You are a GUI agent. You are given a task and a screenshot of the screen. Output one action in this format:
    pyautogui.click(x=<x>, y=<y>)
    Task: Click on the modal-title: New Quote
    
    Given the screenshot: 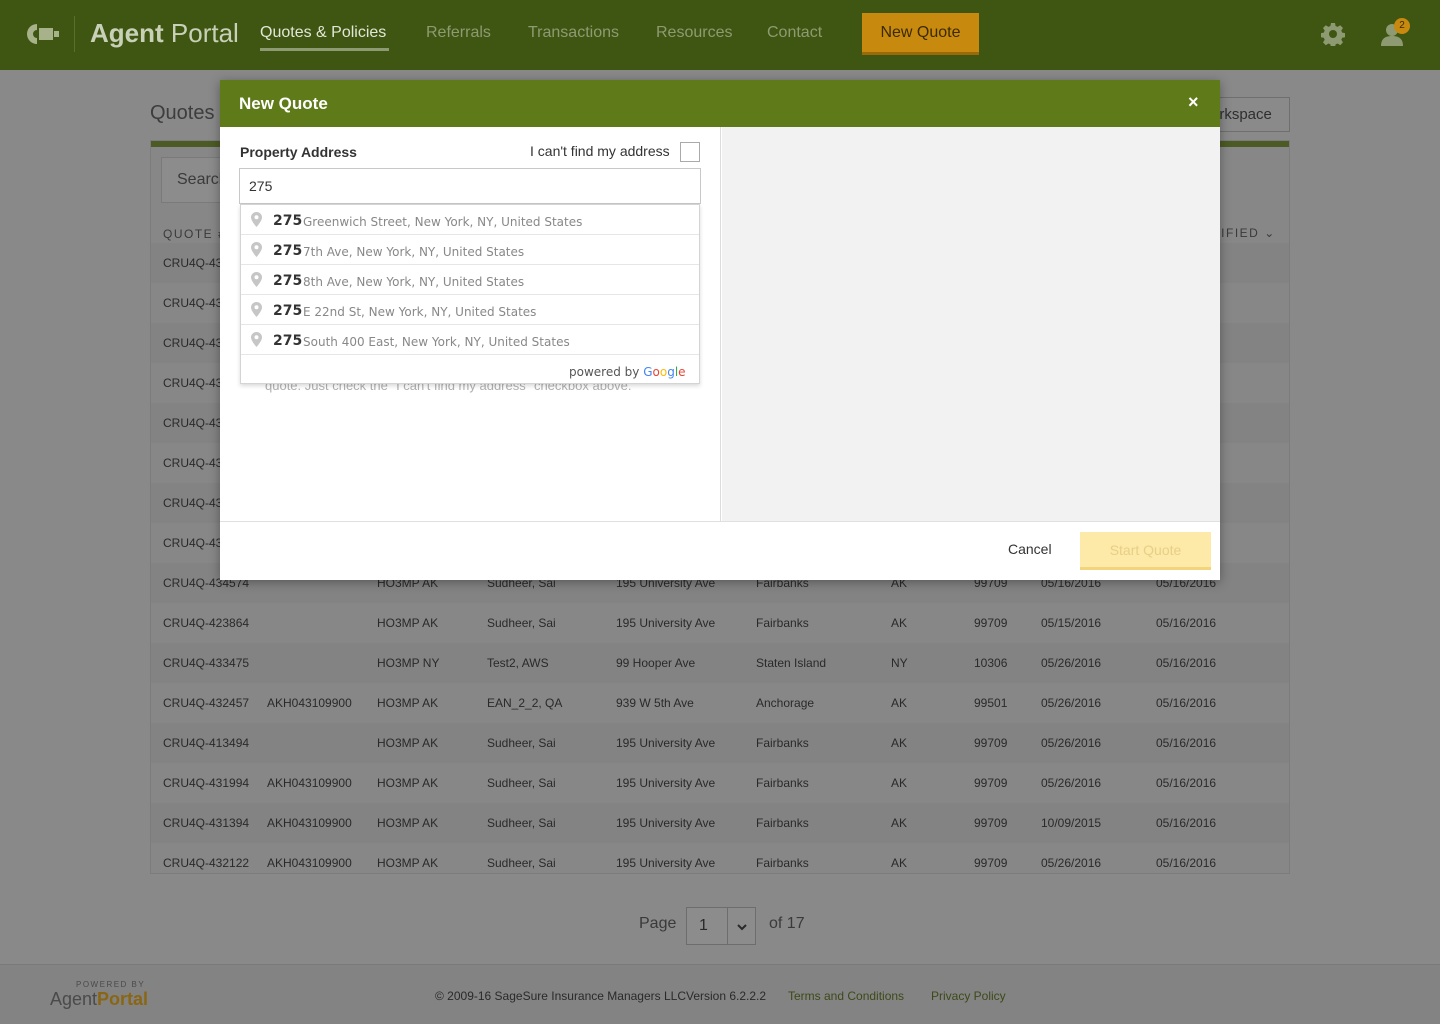 What is the action you would take?
    pyautogui.click(x=283, y=103)
    